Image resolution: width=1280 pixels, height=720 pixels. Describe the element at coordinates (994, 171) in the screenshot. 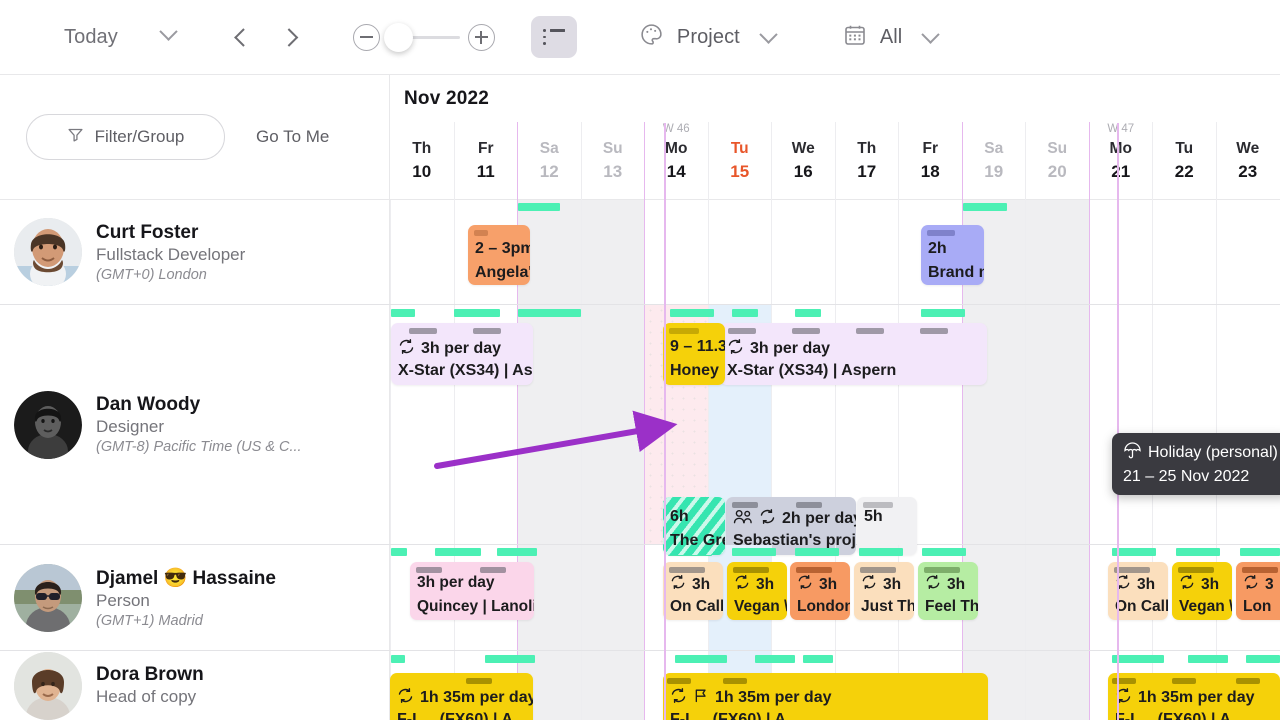

I see `day-number-label: 19` at that location.